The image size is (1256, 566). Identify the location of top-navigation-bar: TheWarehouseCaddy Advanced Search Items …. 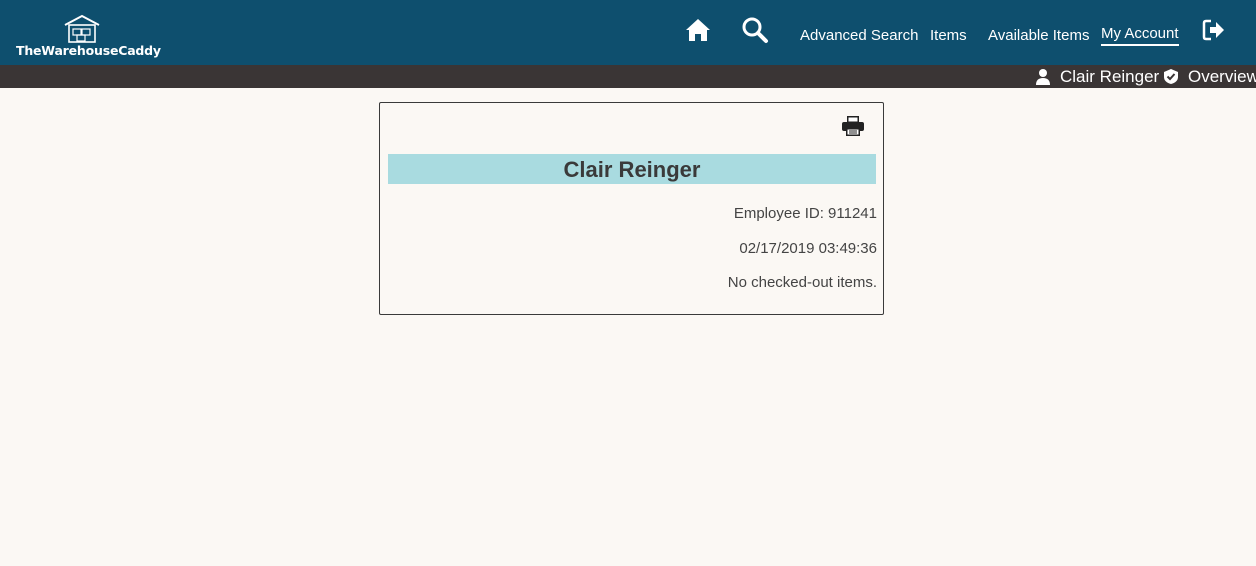
(628, 32).